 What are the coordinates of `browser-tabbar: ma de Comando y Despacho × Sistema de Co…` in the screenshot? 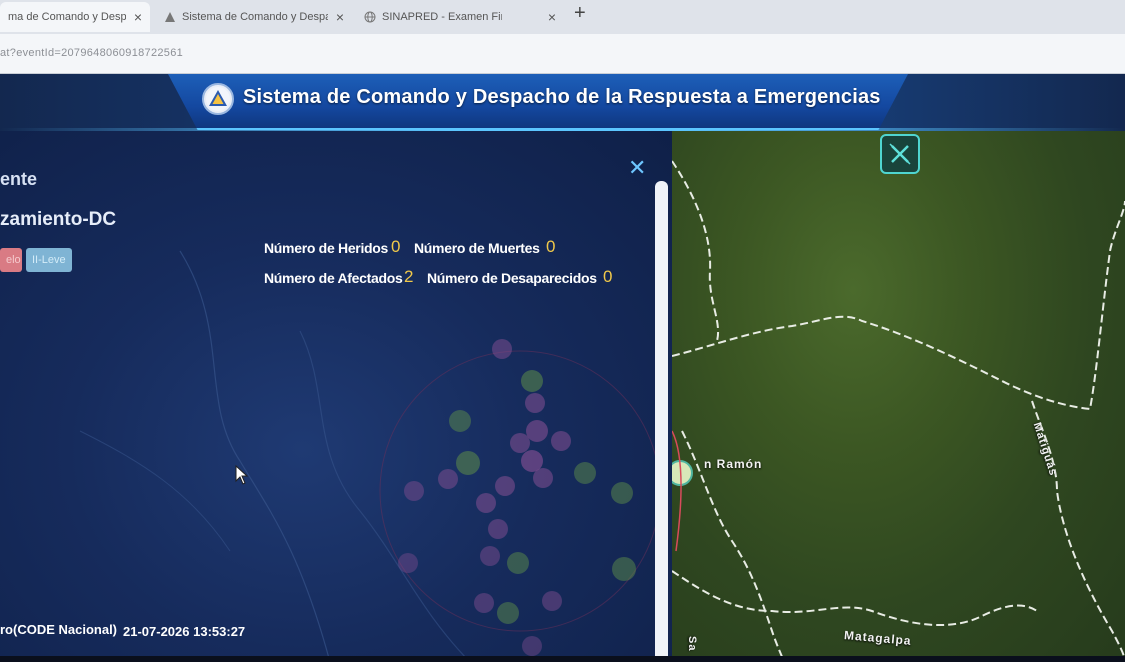 It's located at (562, 17).